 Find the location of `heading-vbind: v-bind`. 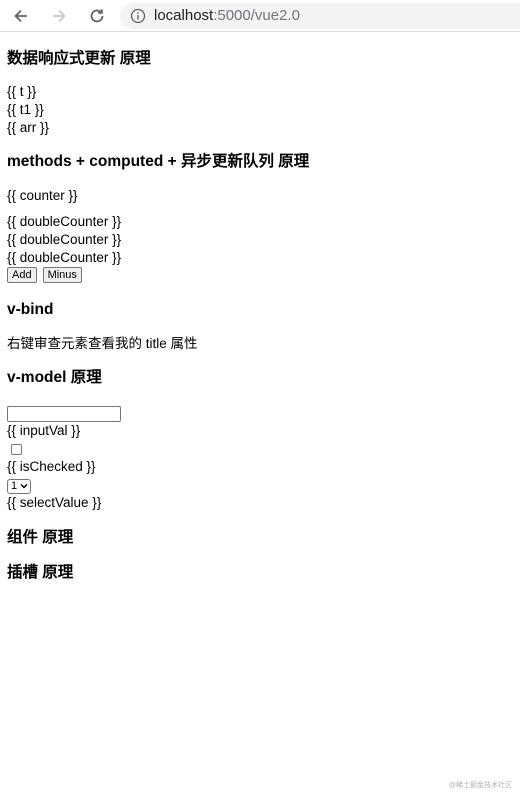

heading-vbind: v-bind is located at coordinates (30, 309).